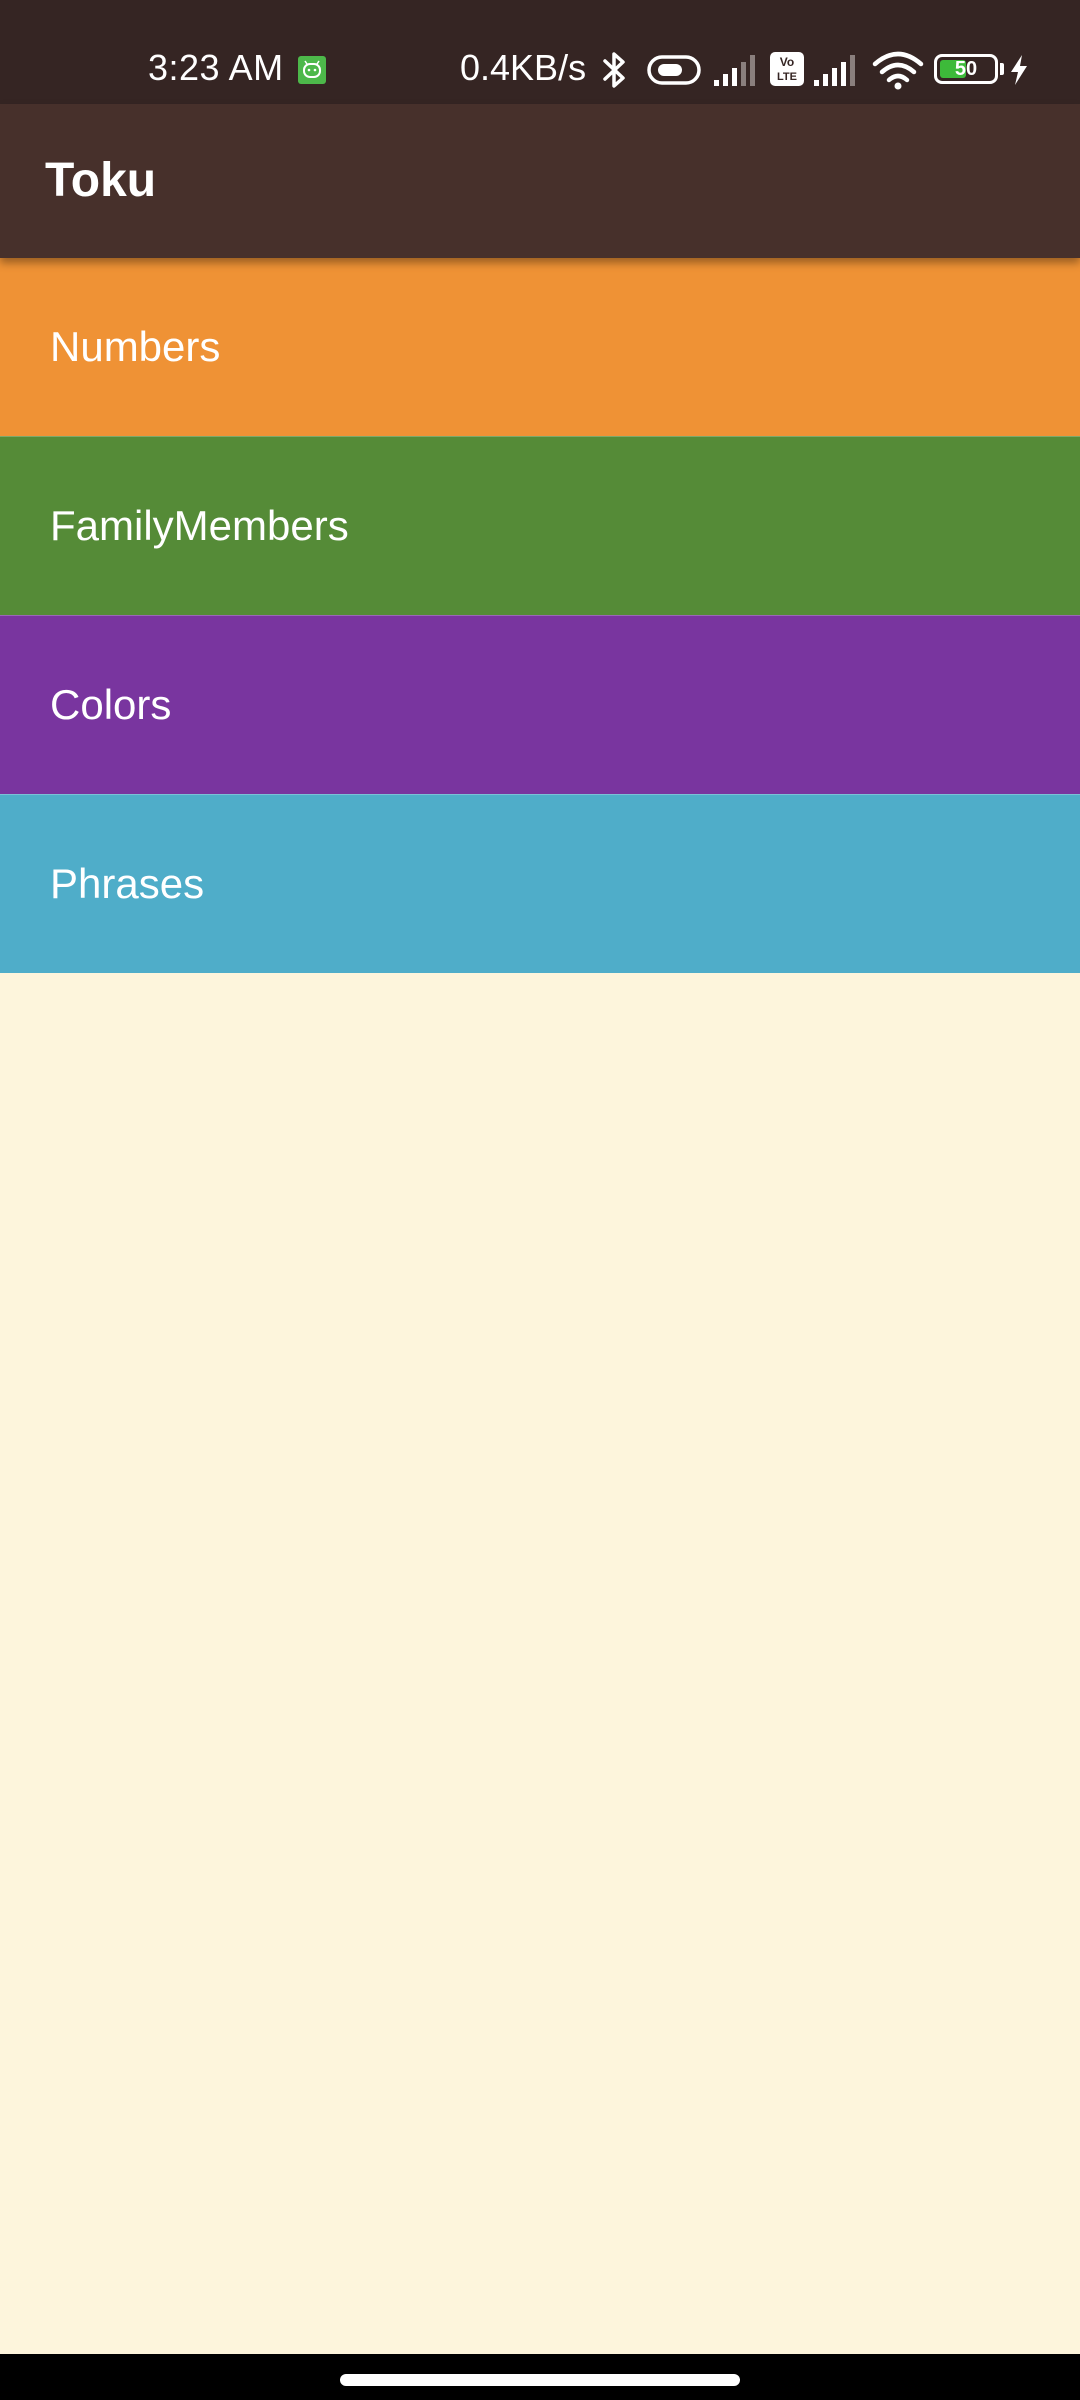 This screenshot has height=2400, width=1080. I want to click on charging-bolt-icon, so click(1019, 72).